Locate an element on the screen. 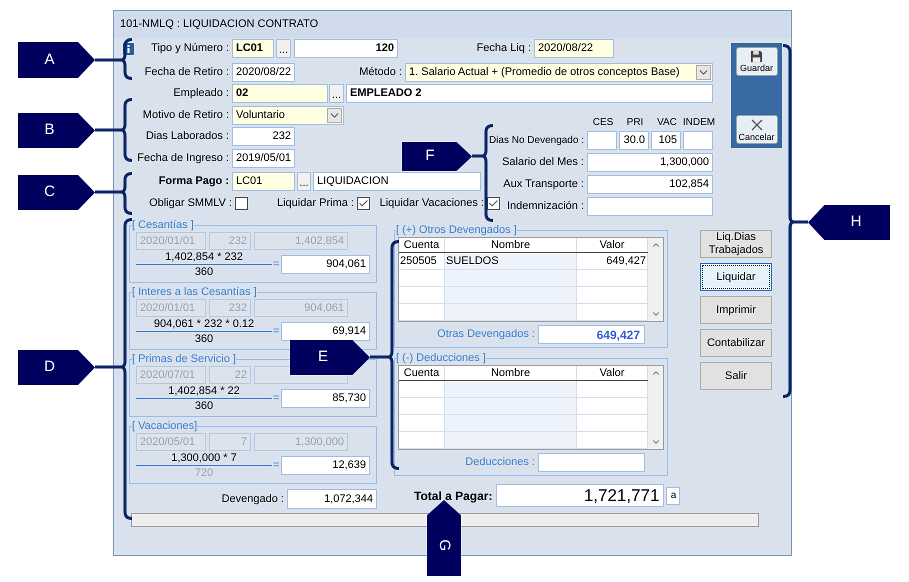 The width and height of the screenshot is (909, 582). group-title: [ Primas de Servicio ] is located at coordinates (184, 359).